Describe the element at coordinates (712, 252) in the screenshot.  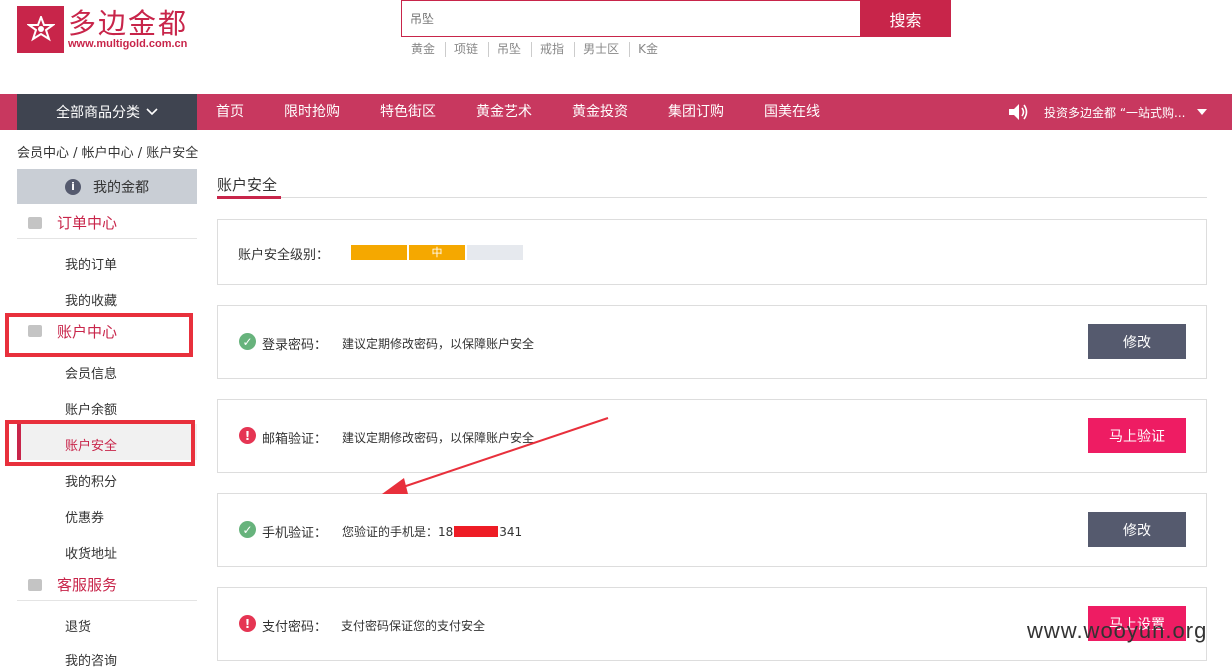
I see `security-level-panel: 账户安全级别： 中` at that location.